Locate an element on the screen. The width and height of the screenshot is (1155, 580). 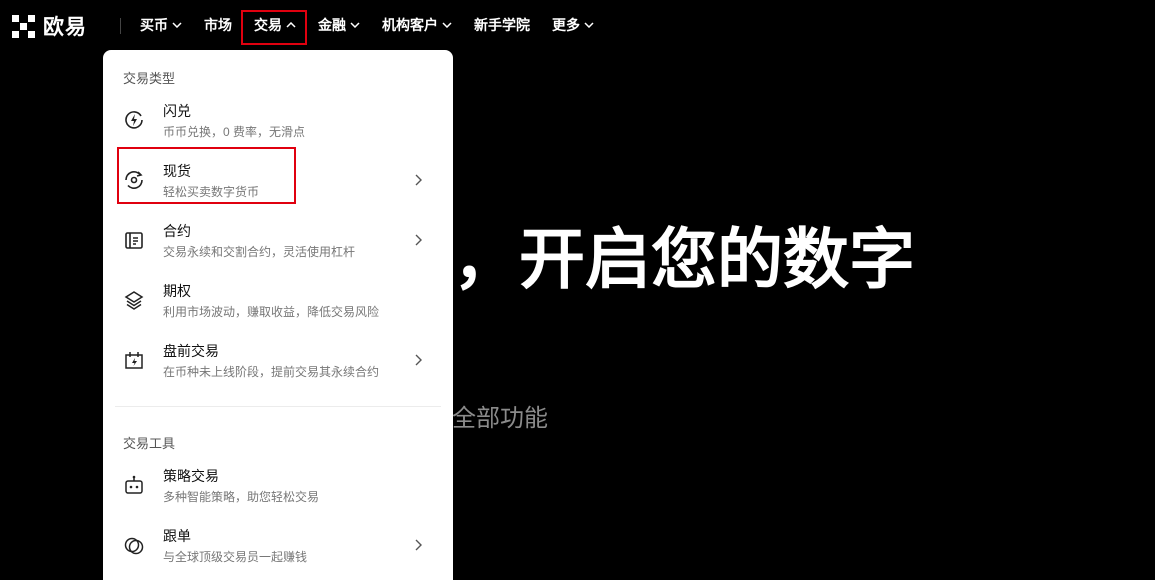
lightning-circle-icon is located at coordinates (134, 120).